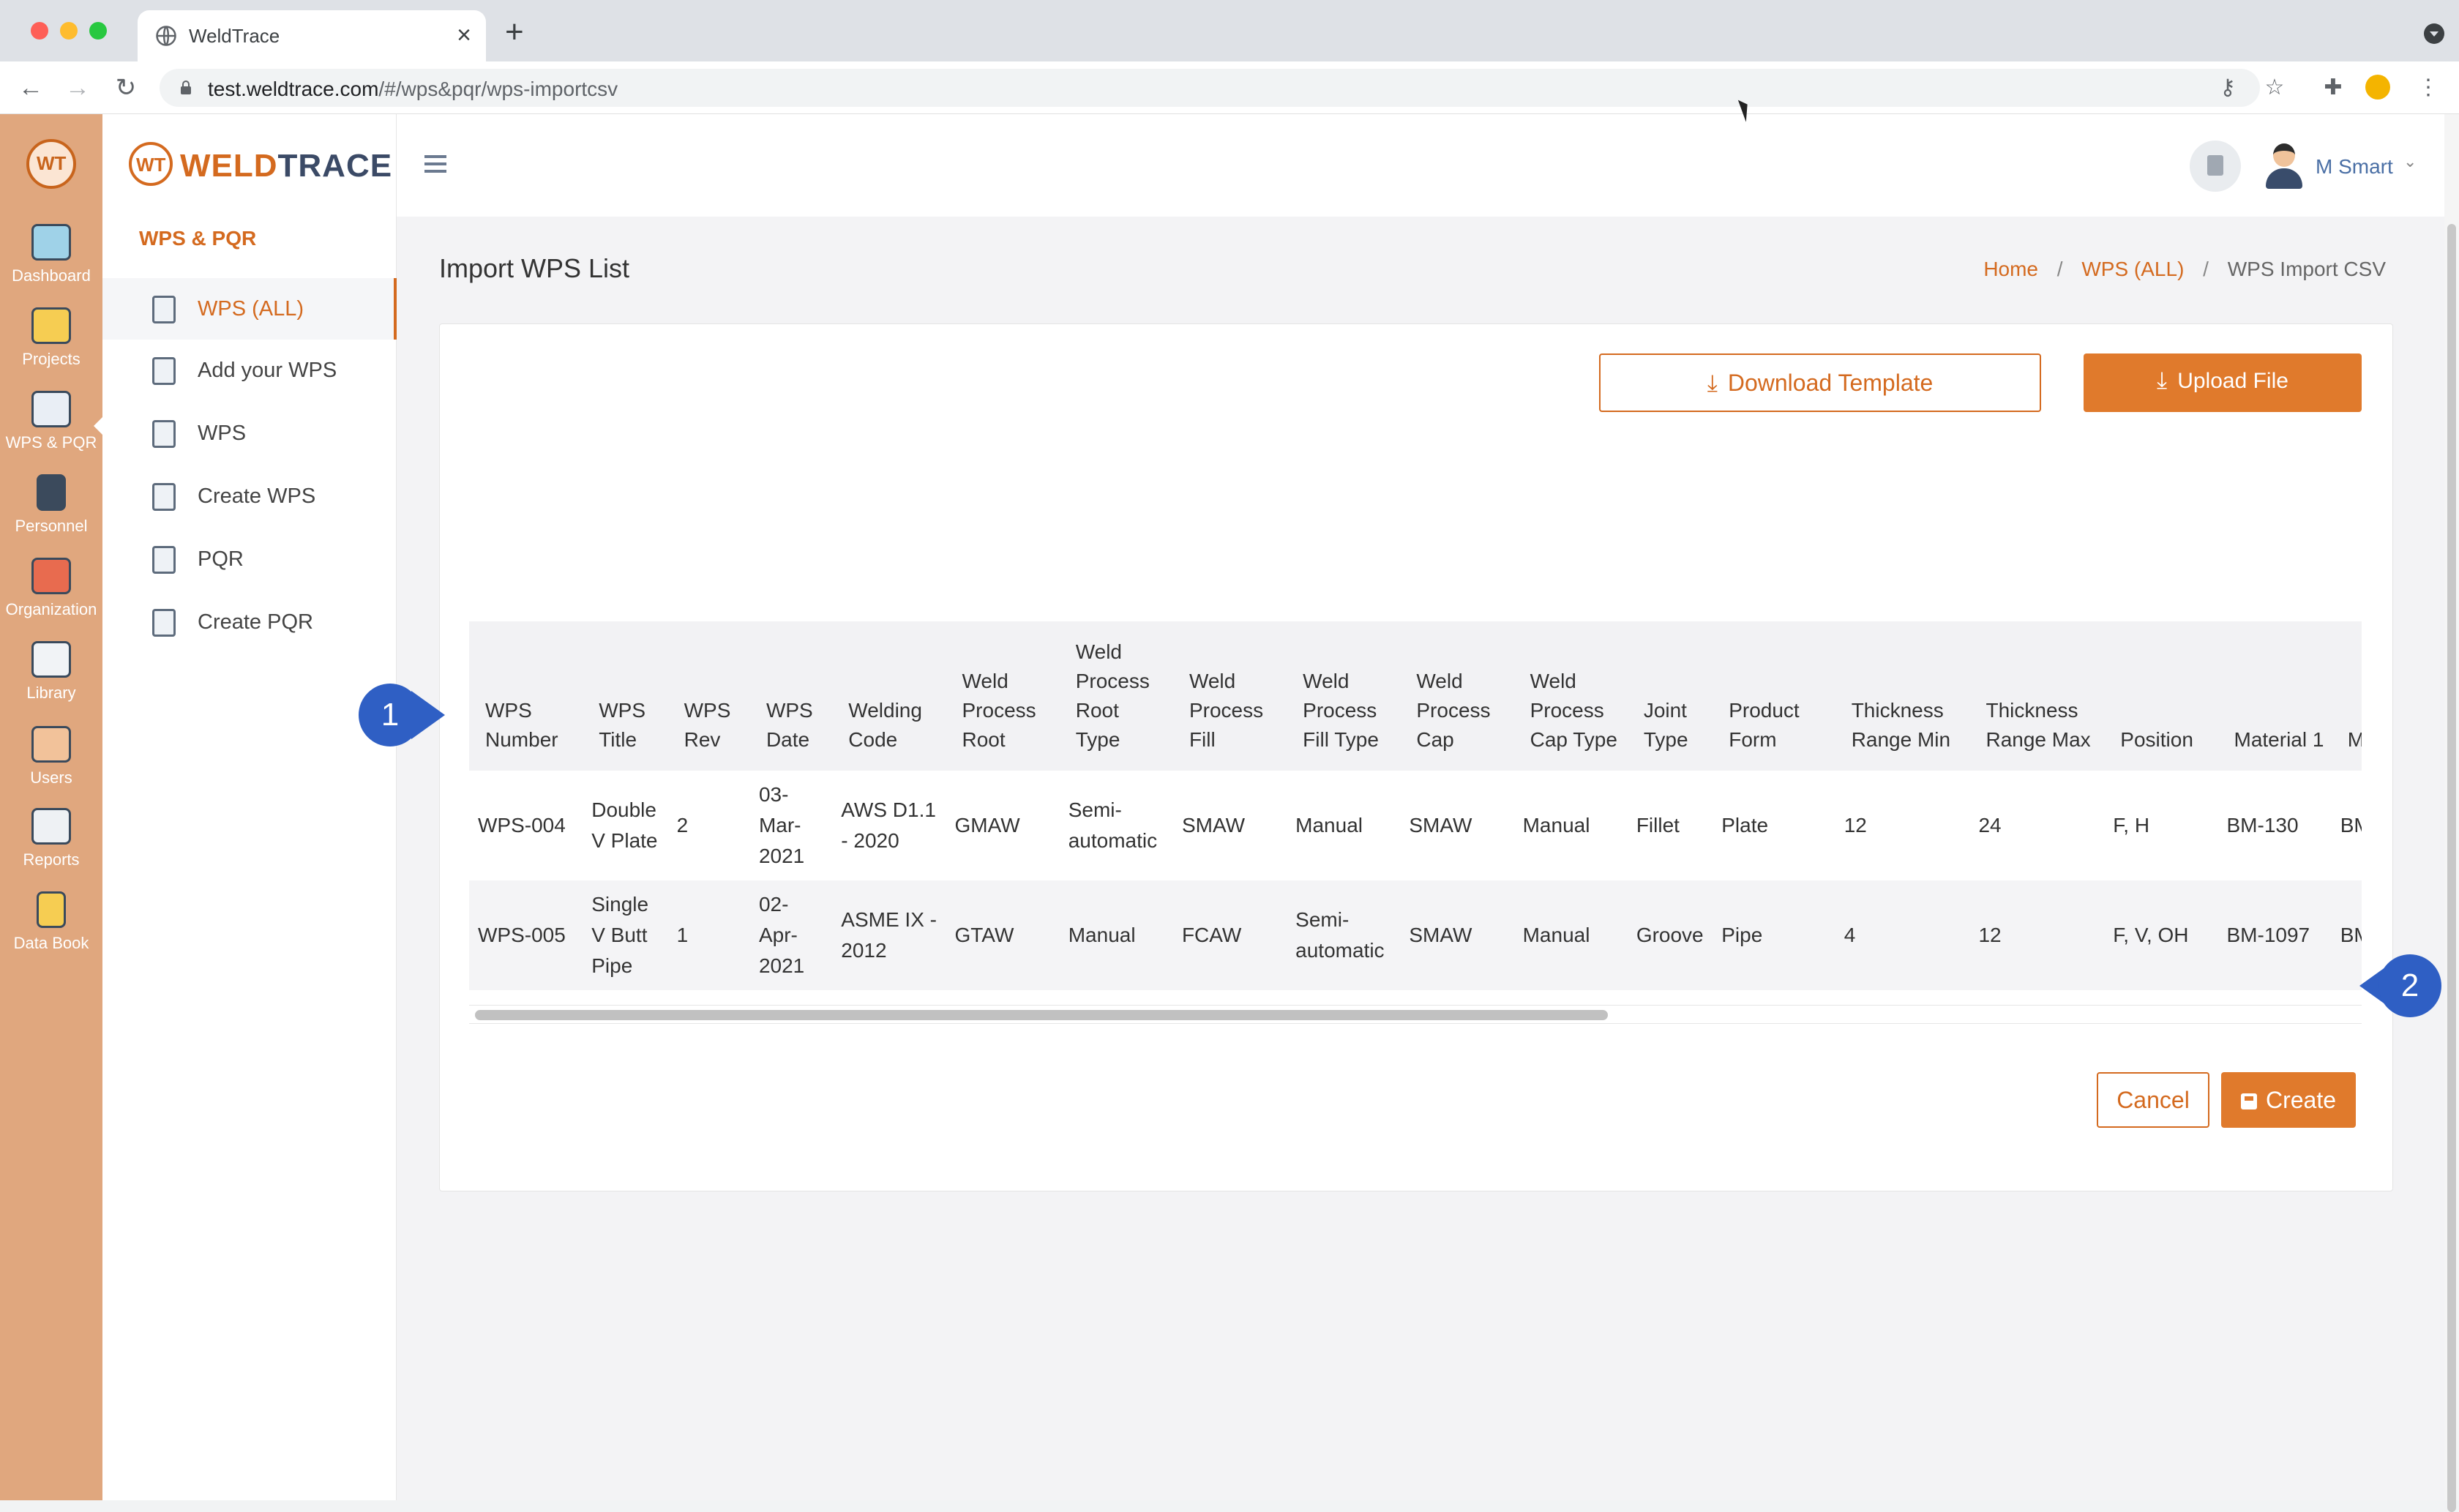 This screenshot has height=1512, width=2459. Describe the element at coordinates (1211, 935) in the screenshot. I see `table-cell: FCAW` at that location.